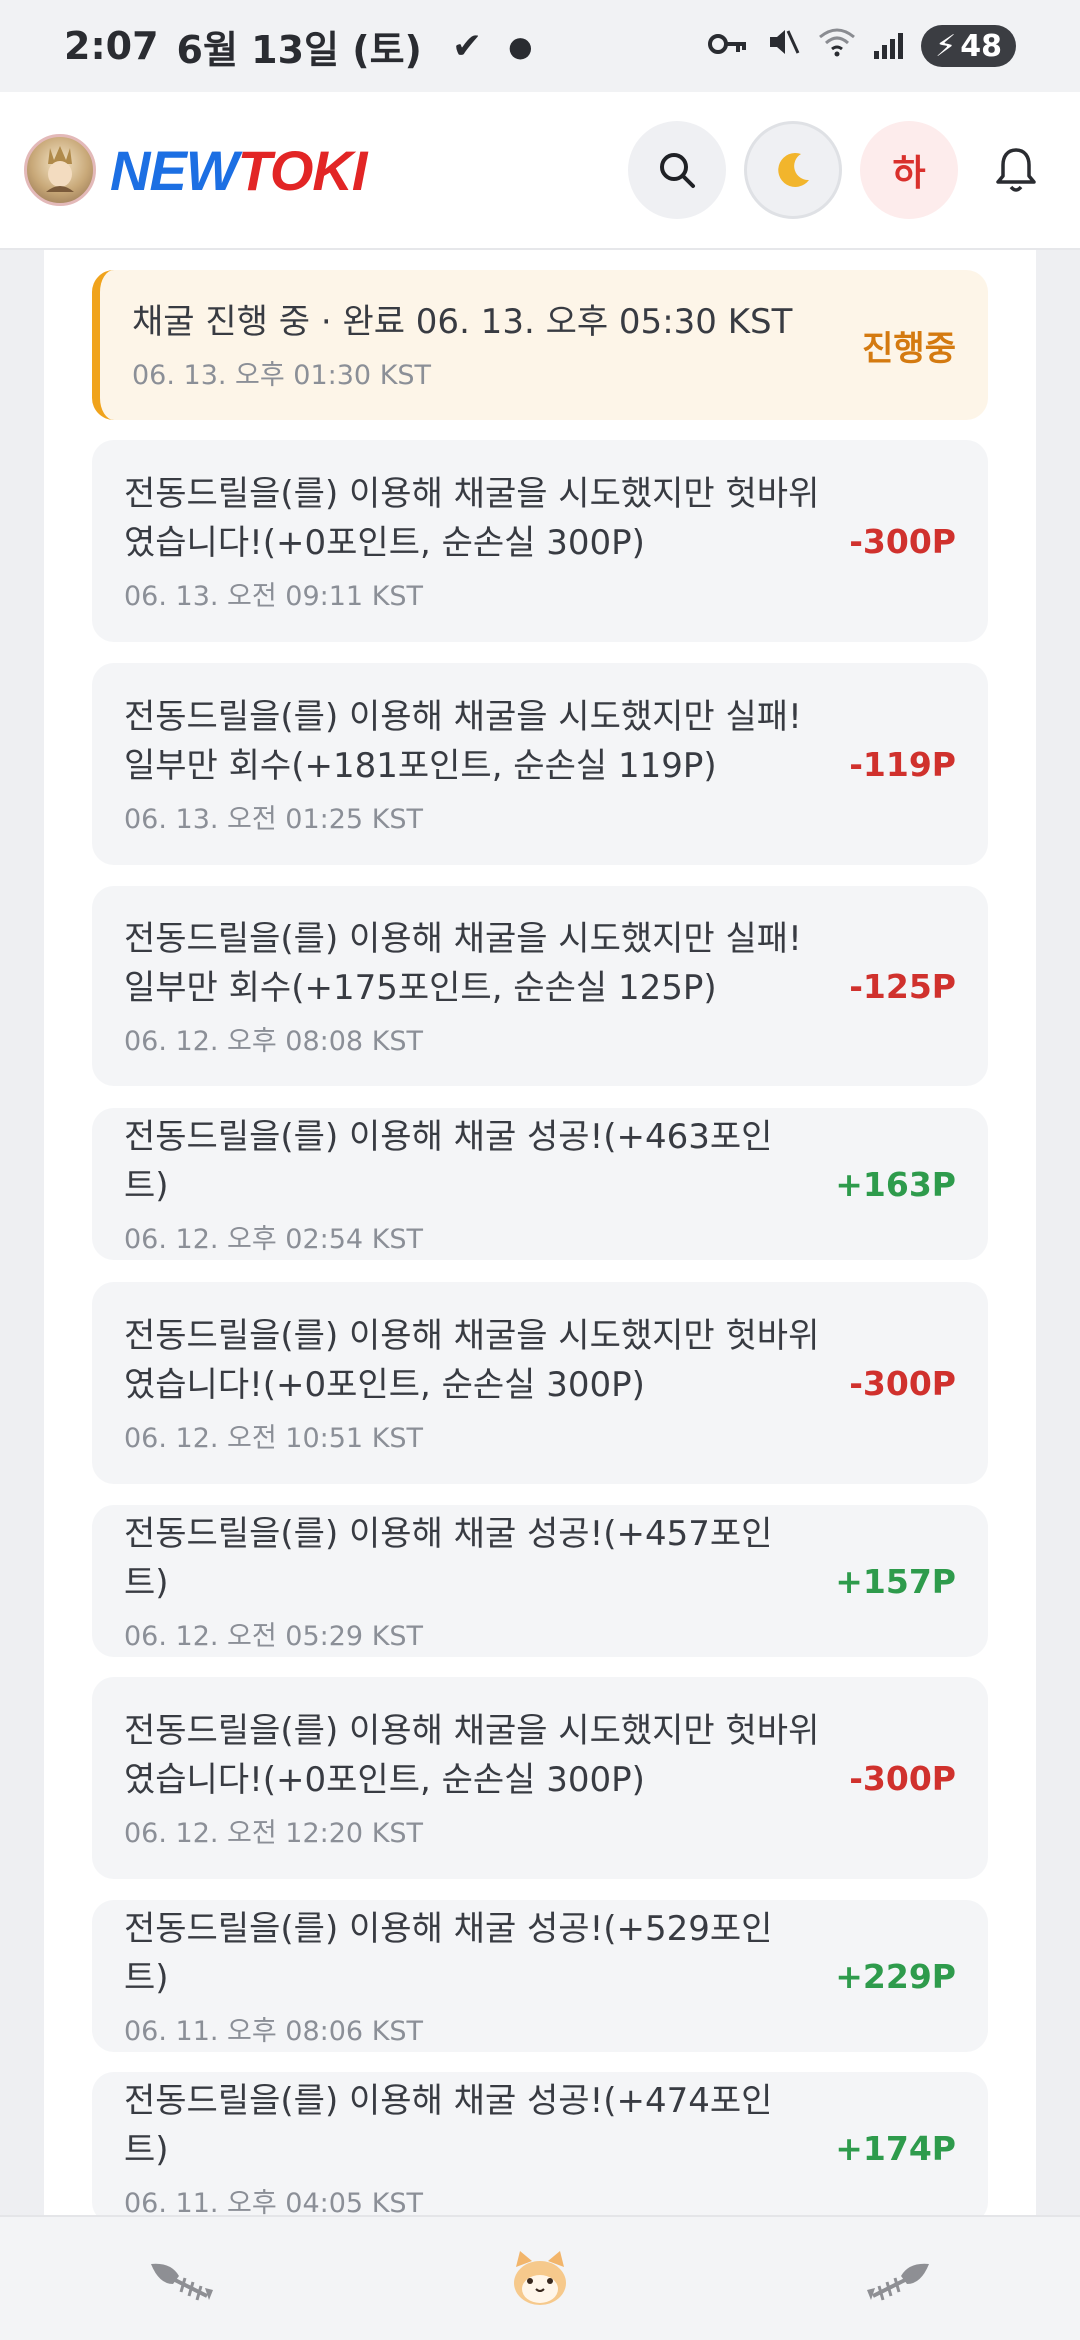 The image size is (1080, 2340). Describe the element at coordinates (274, 2201) in the screenshot. I see `log-item-timestamp: 06. 11. 오후 04:05 KST` at that location.